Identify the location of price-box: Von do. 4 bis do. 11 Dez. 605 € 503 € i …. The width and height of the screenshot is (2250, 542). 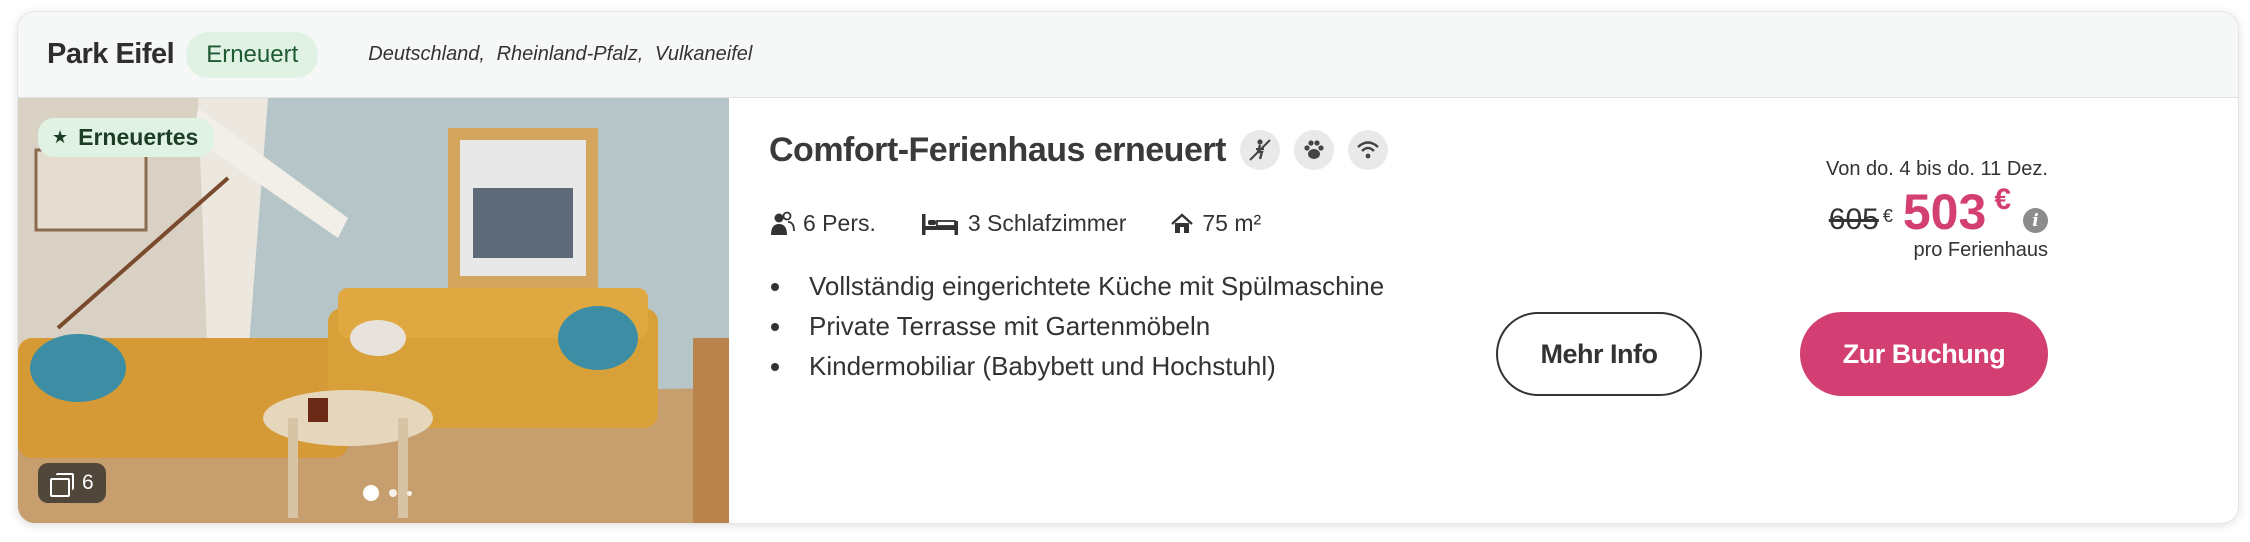
(1937, 210).